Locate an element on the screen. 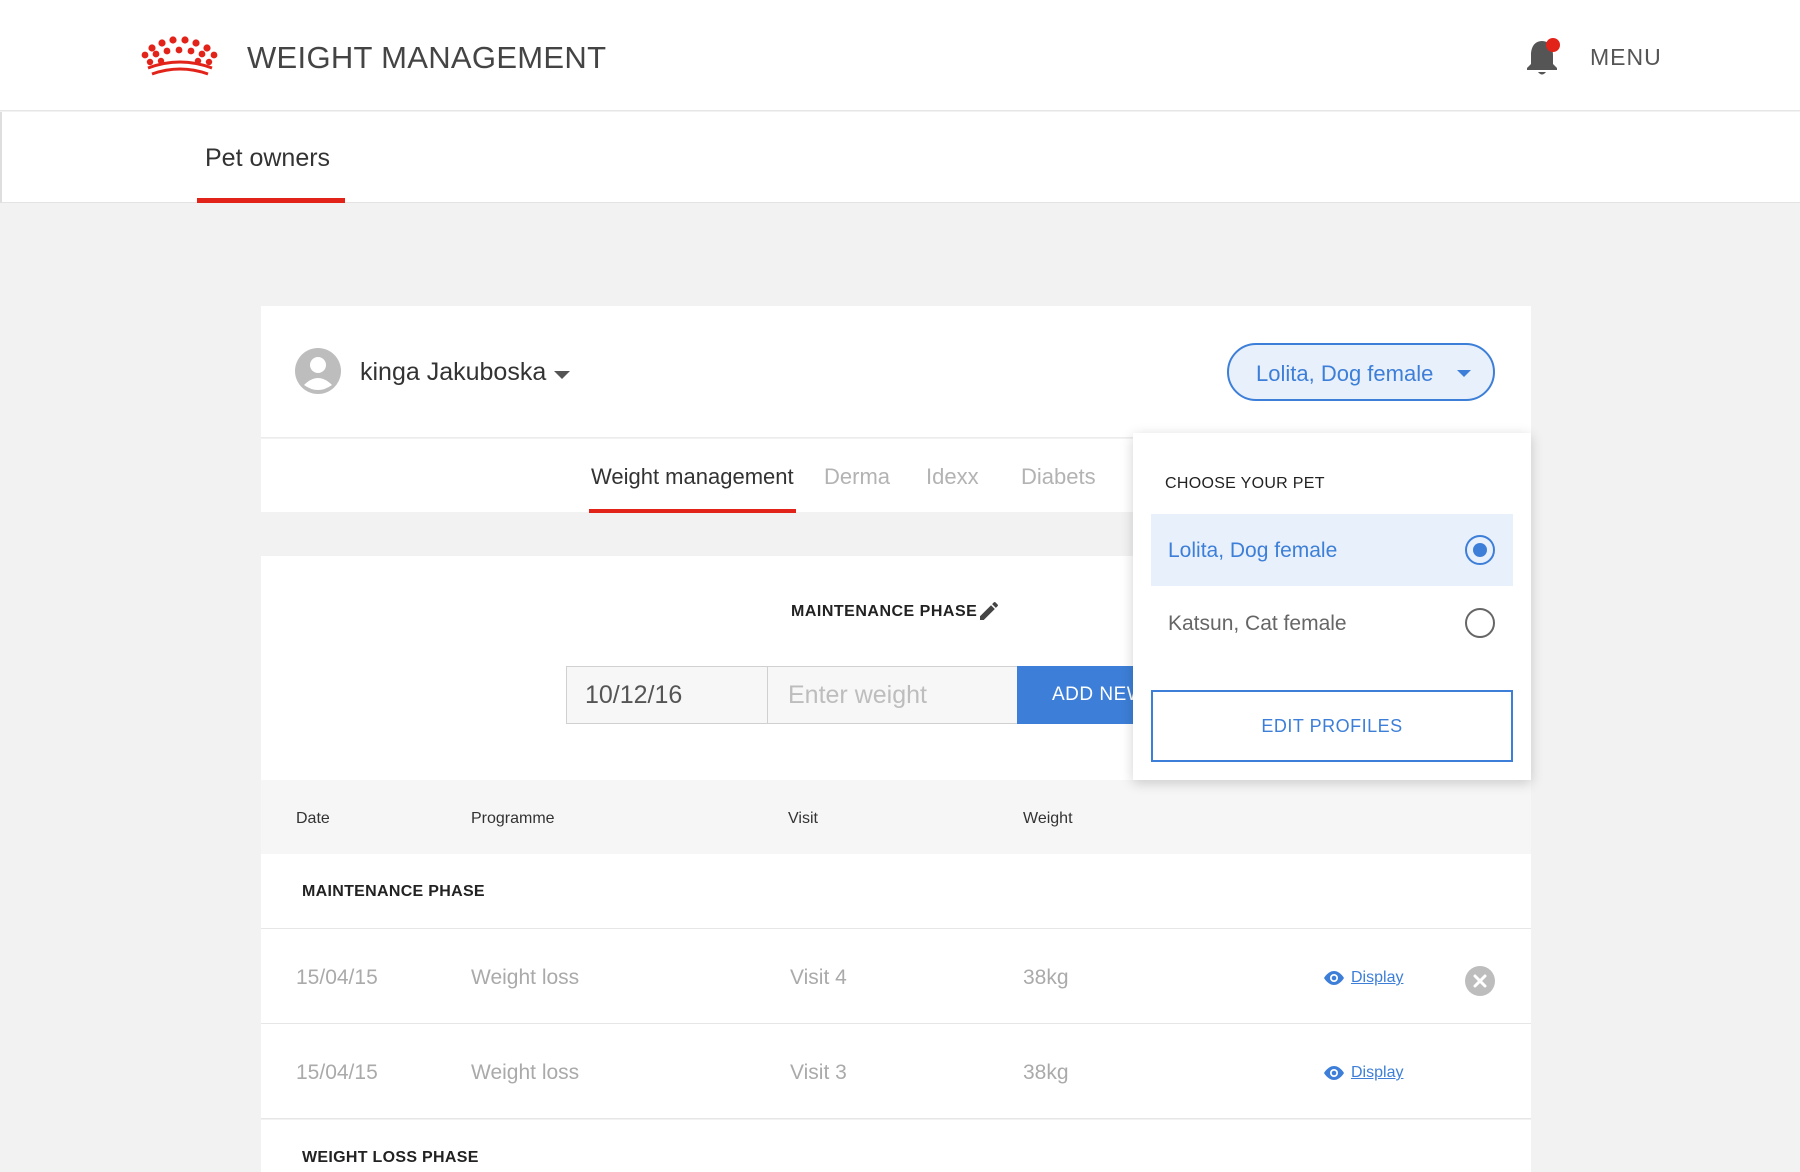 The width and height of the screenshot is (1800, 1172). pet-option-label: Katsun, Cat female is located at coordinates (1257, 623).